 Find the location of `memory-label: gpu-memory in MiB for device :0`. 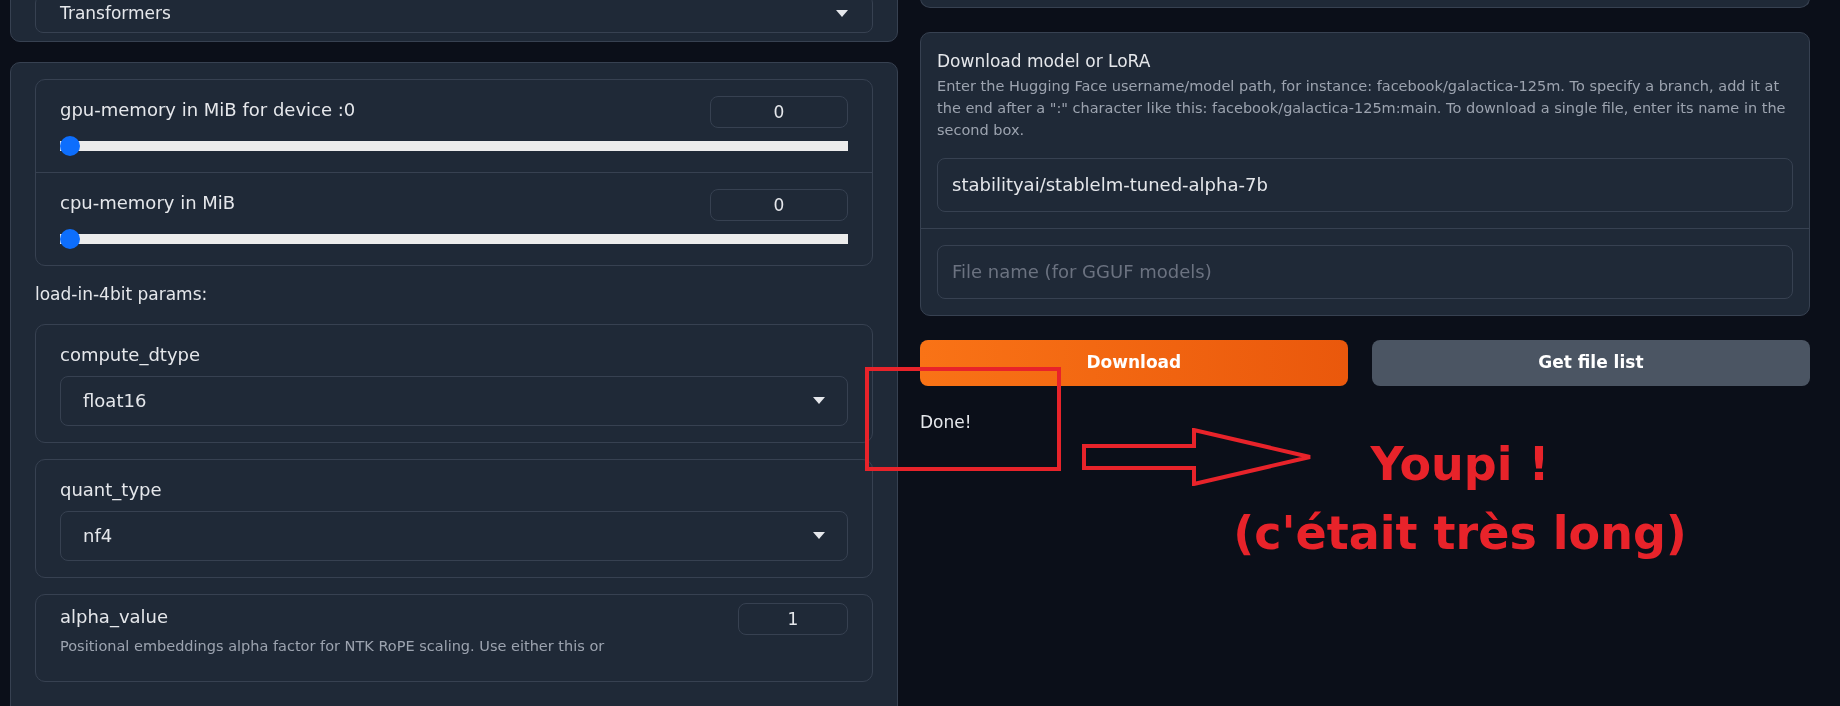

memory-label: gpu-memory in MiB for device :0 is located at coordinates (208, 110).